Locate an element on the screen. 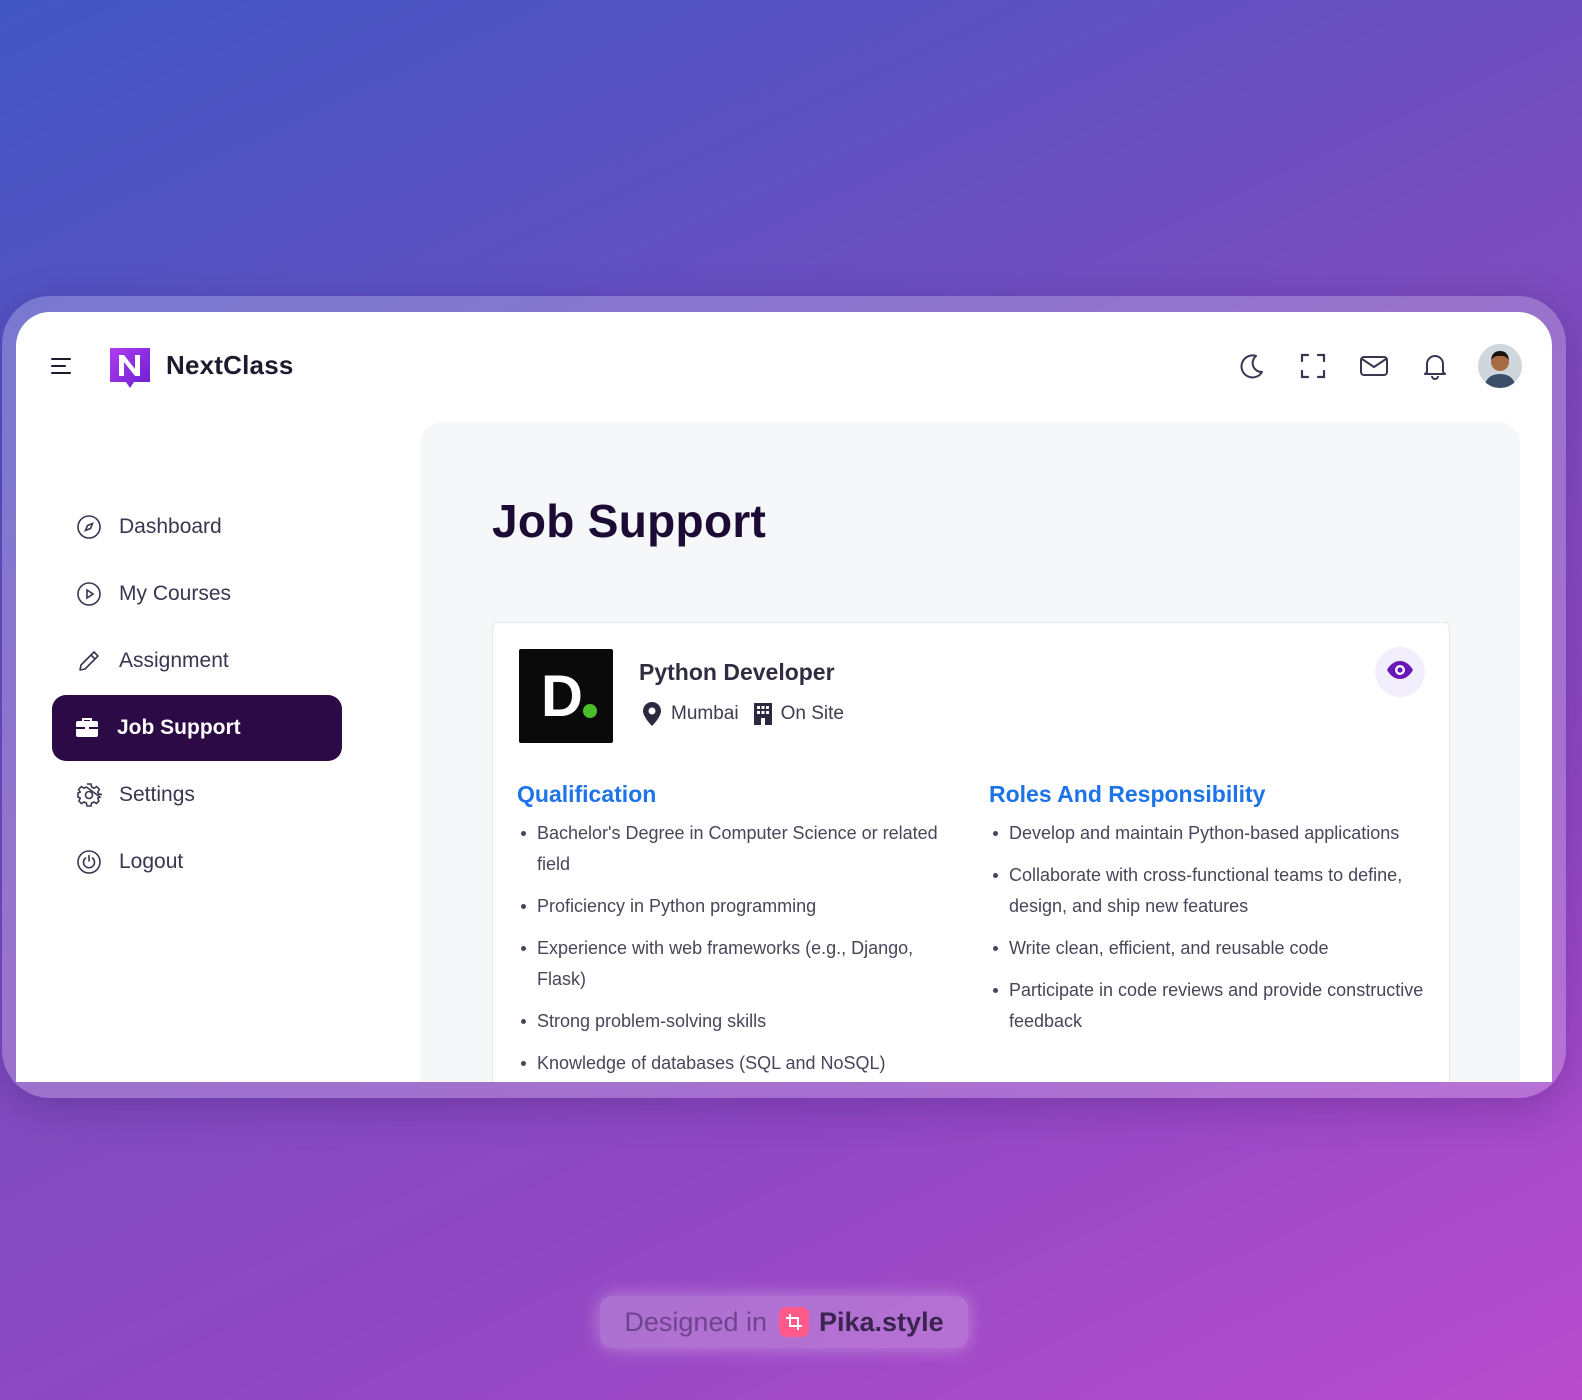 This screenshot has width=1582, height=1400. sidebar-item-label: My Courses is located at coordinates (175, 593).